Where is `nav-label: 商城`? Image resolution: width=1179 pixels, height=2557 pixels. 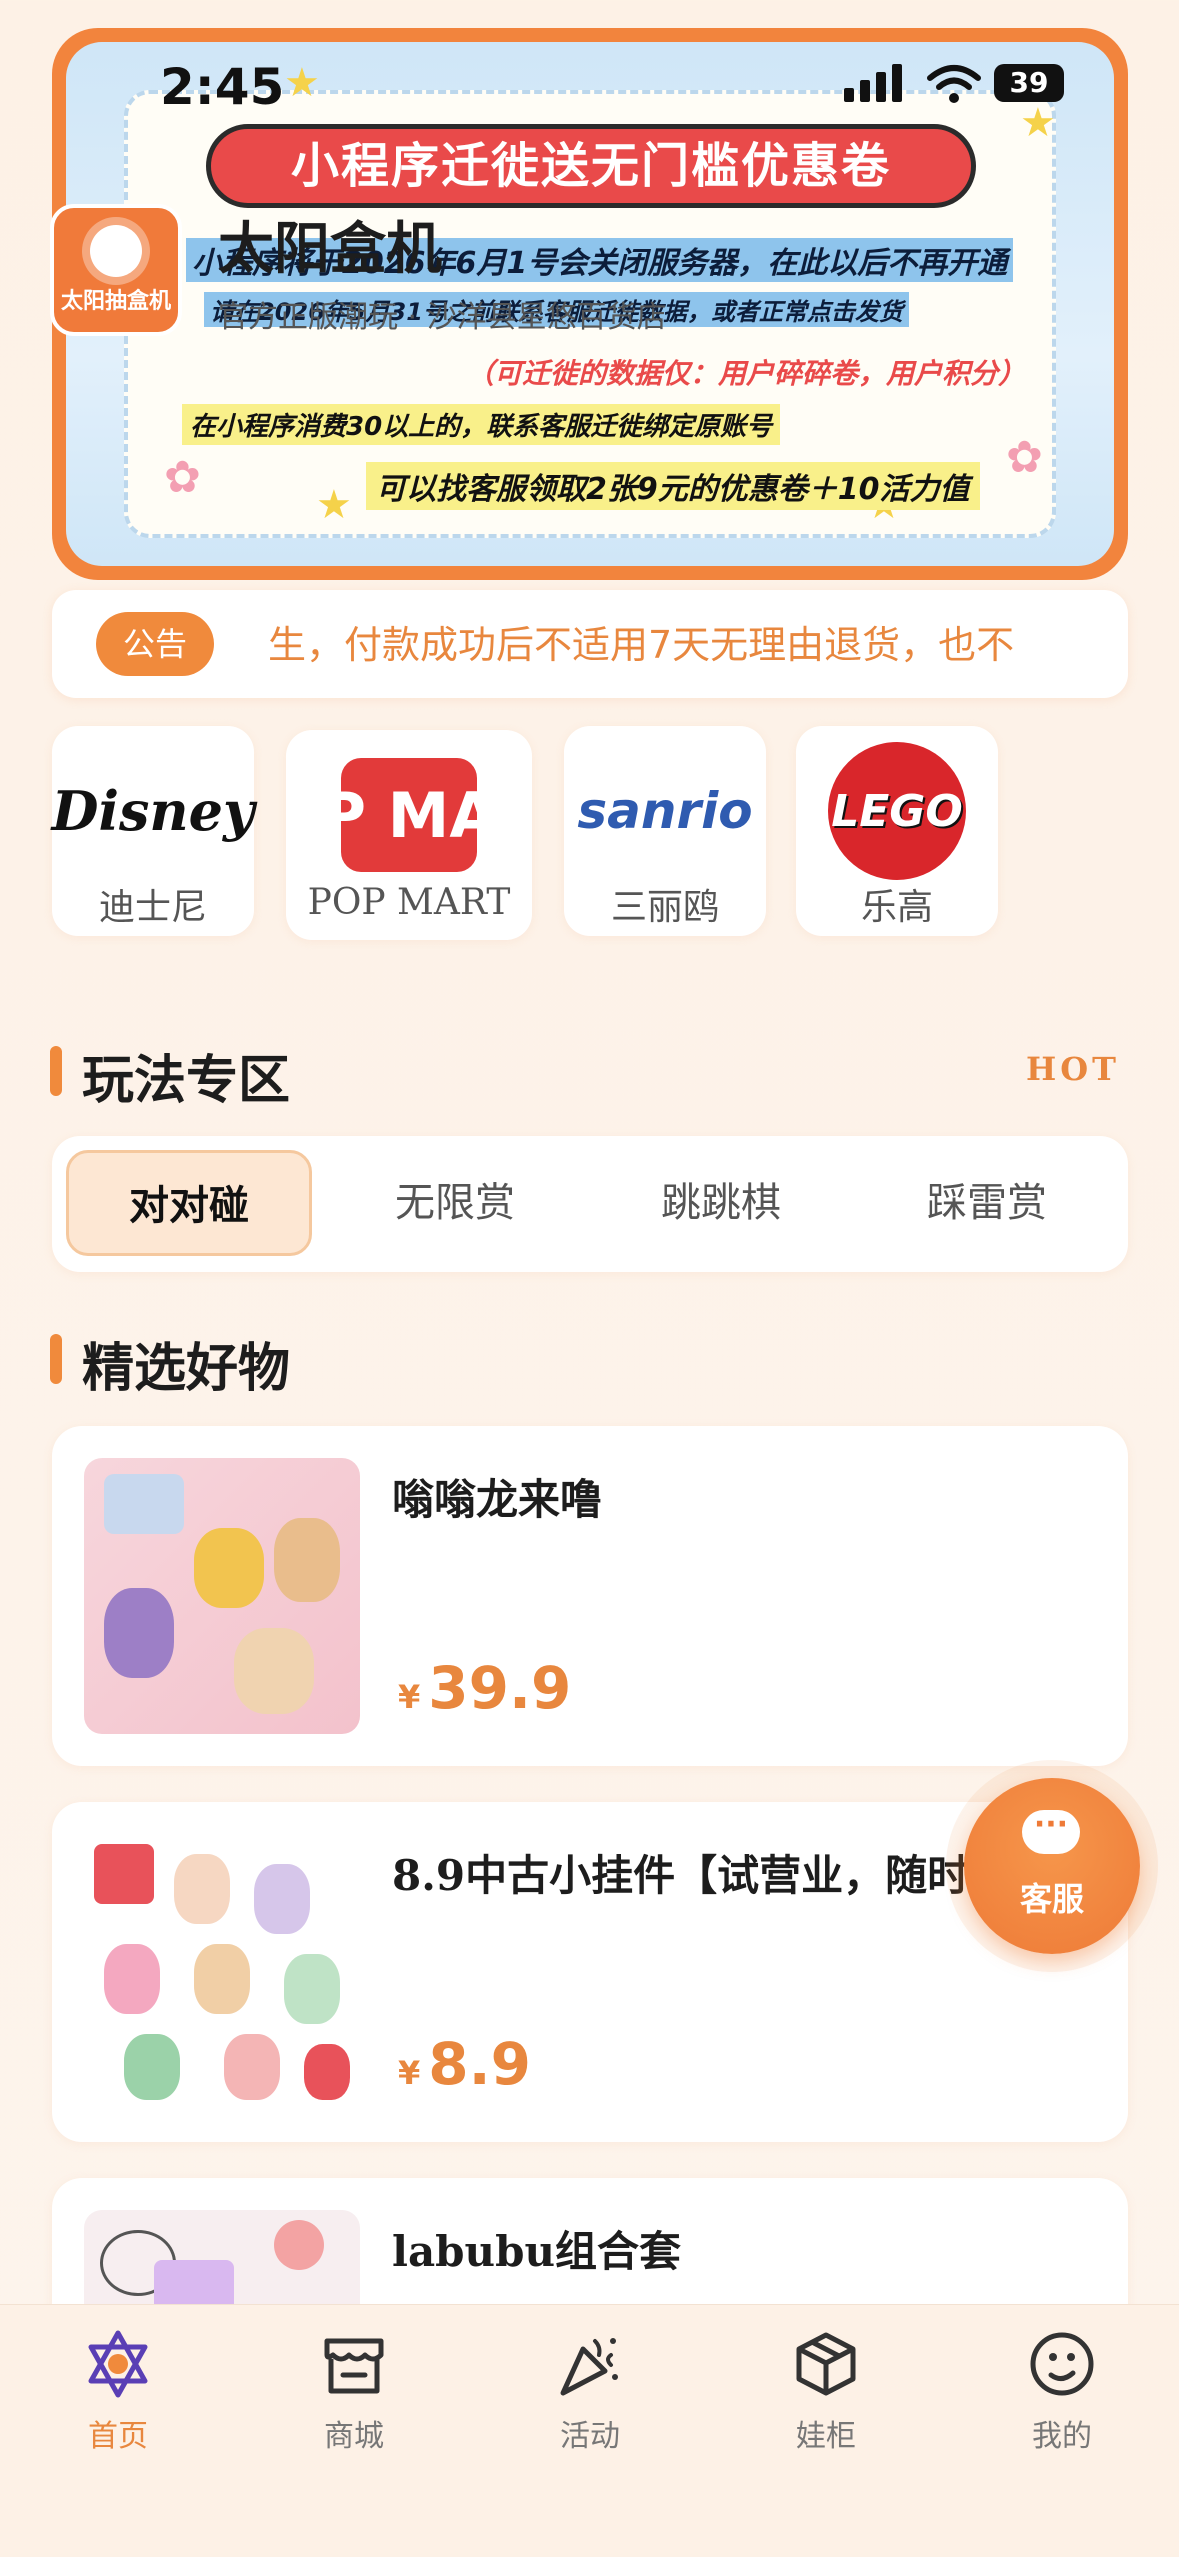
nav-label: 商城 is located at coordinates (354, 2436).